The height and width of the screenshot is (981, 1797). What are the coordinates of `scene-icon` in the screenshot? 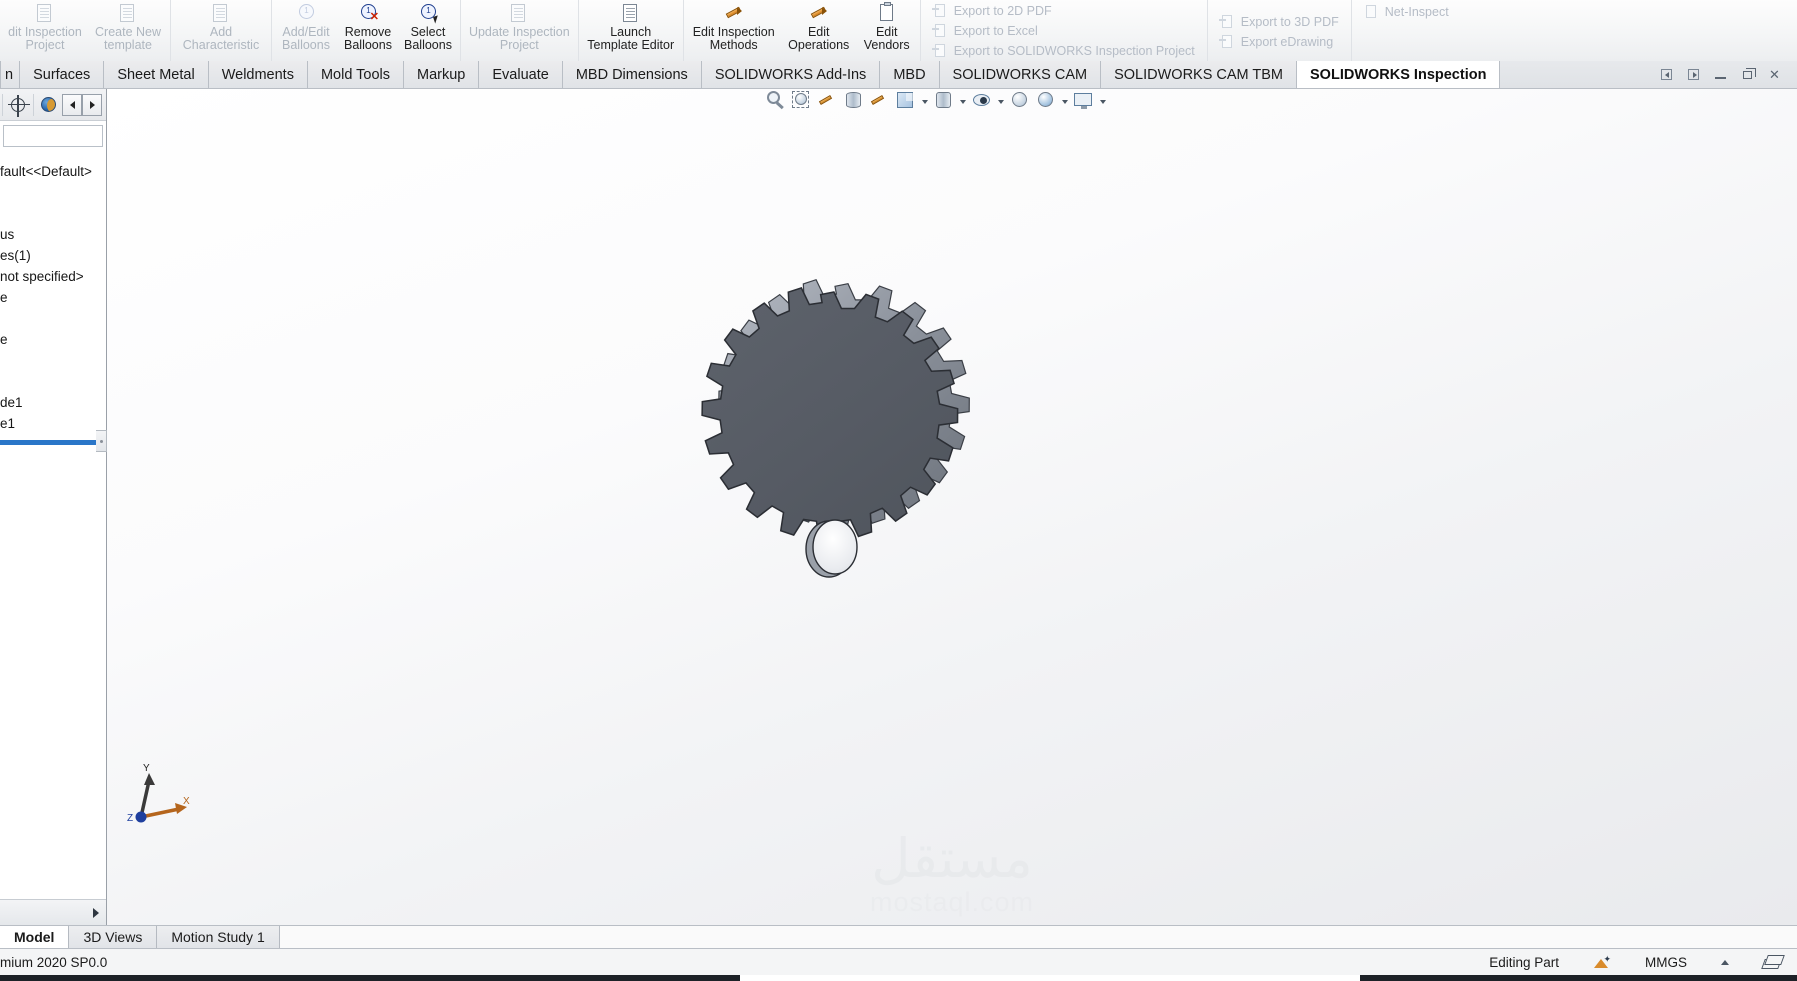 It's located at (1045, 100).